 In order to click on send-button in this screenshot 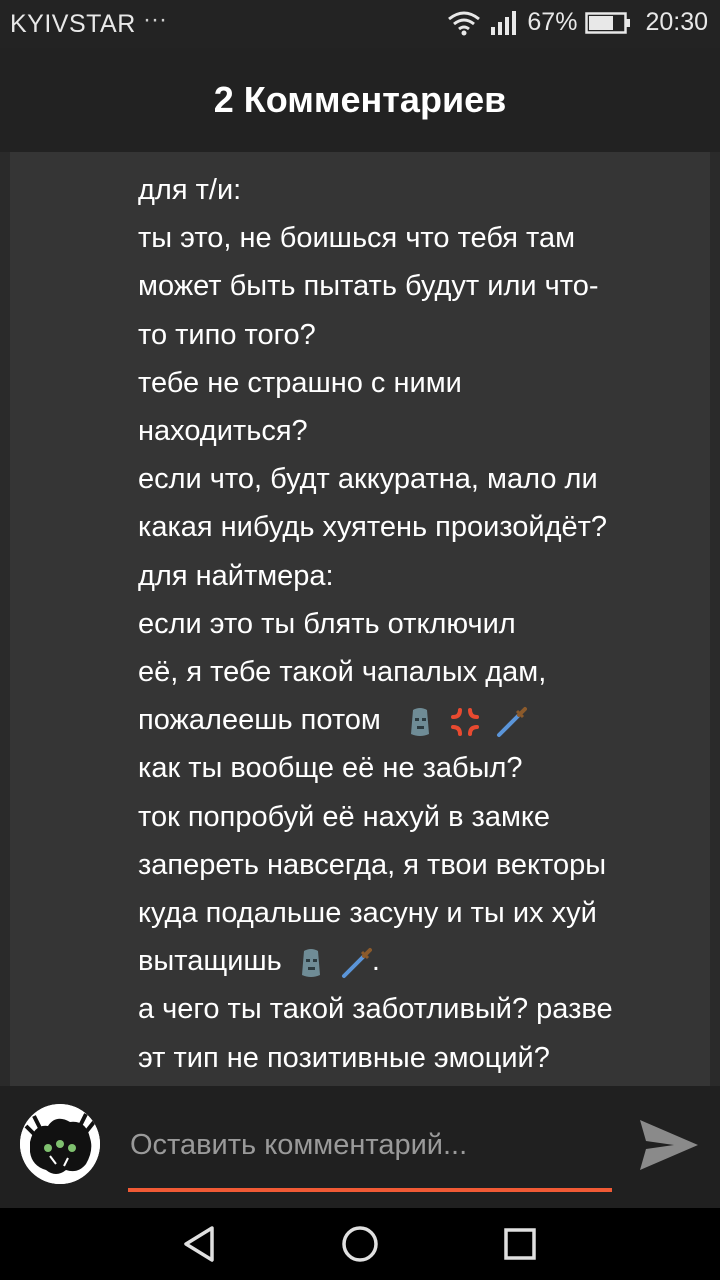, I will do `click(668, 1145)`.